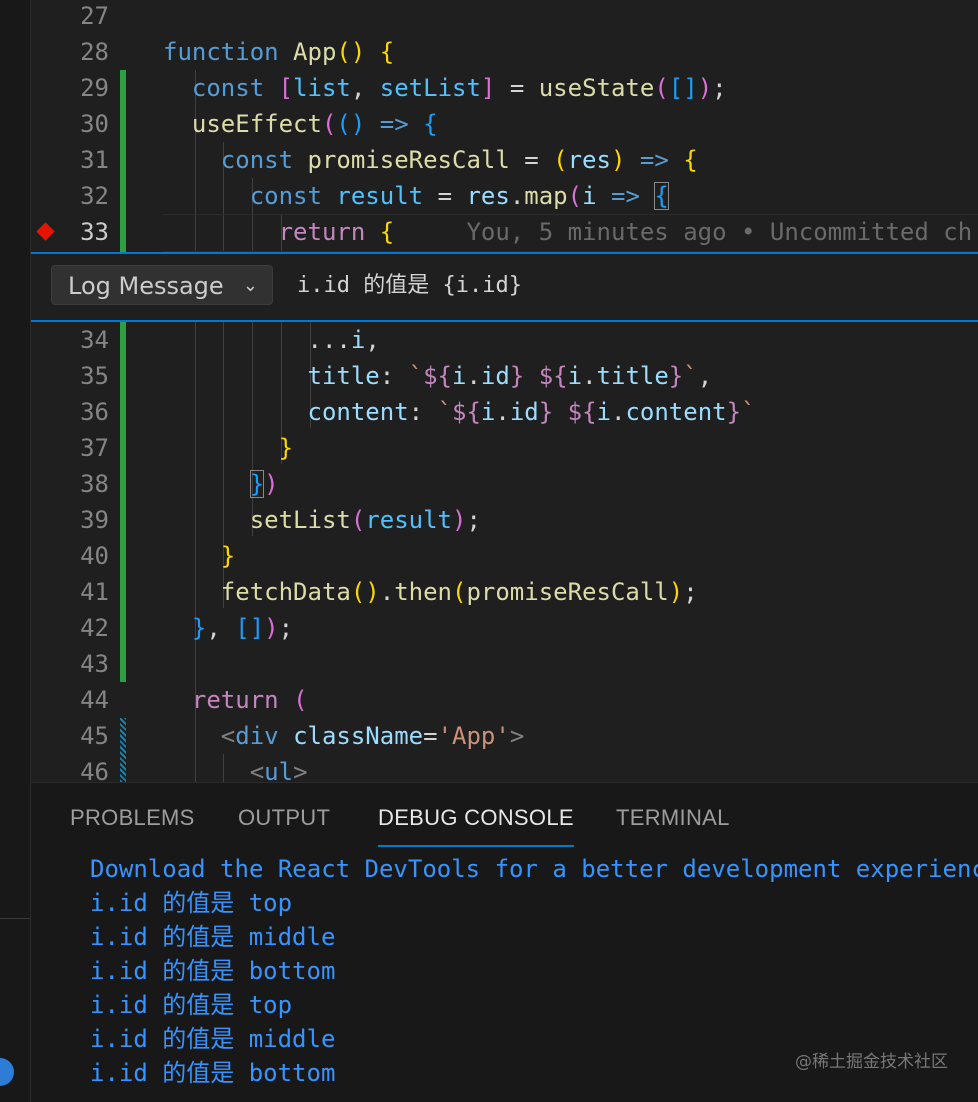  What do you see at coordinates (250, 285) in the screenshot?
I see `chevron-down-icon: ⌄` at bounding box center [250, 285].